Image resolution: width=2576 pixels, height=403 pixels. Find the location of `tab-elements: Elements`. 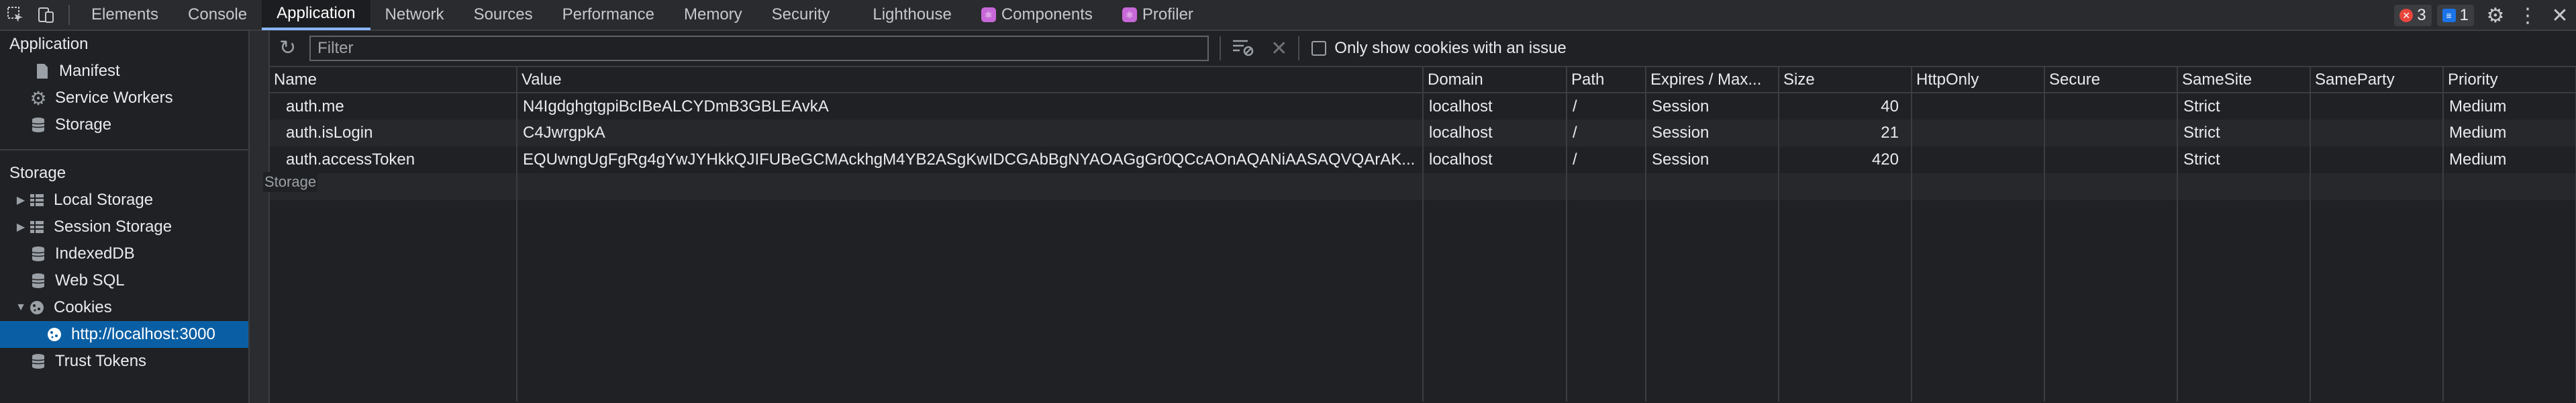

tab-elements: Elements is located at coordinates (125, 15).